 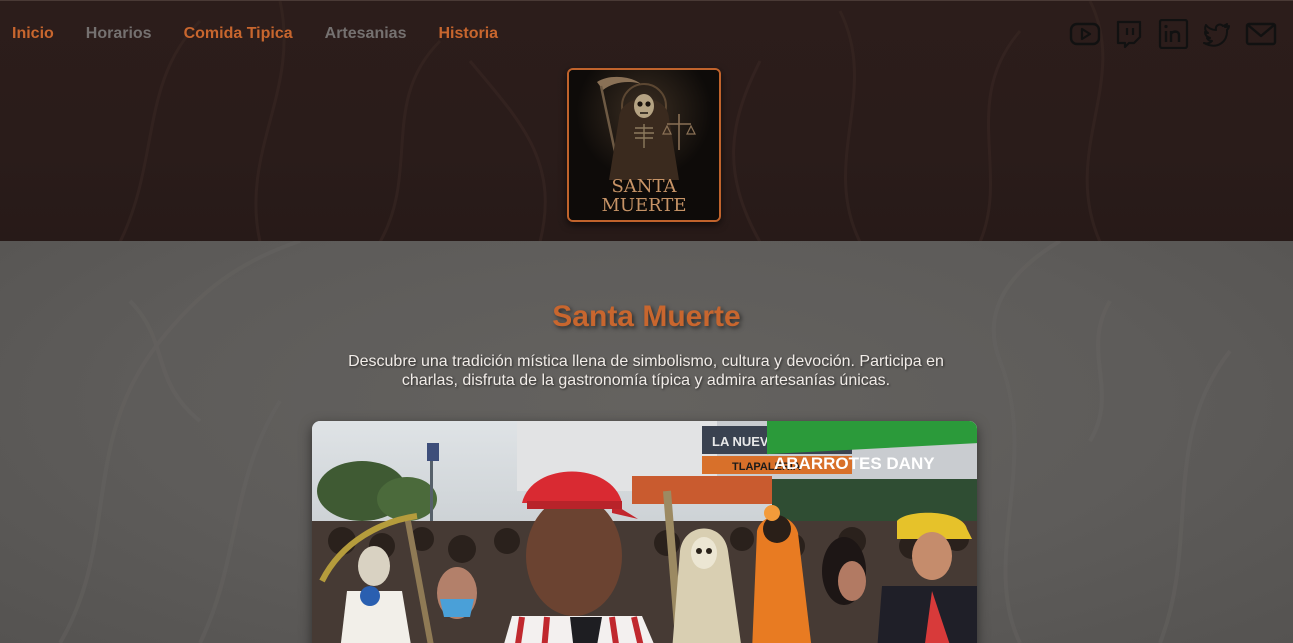 I want to click on nav-link-horarios: Horarios, so click(x=119, y=34).